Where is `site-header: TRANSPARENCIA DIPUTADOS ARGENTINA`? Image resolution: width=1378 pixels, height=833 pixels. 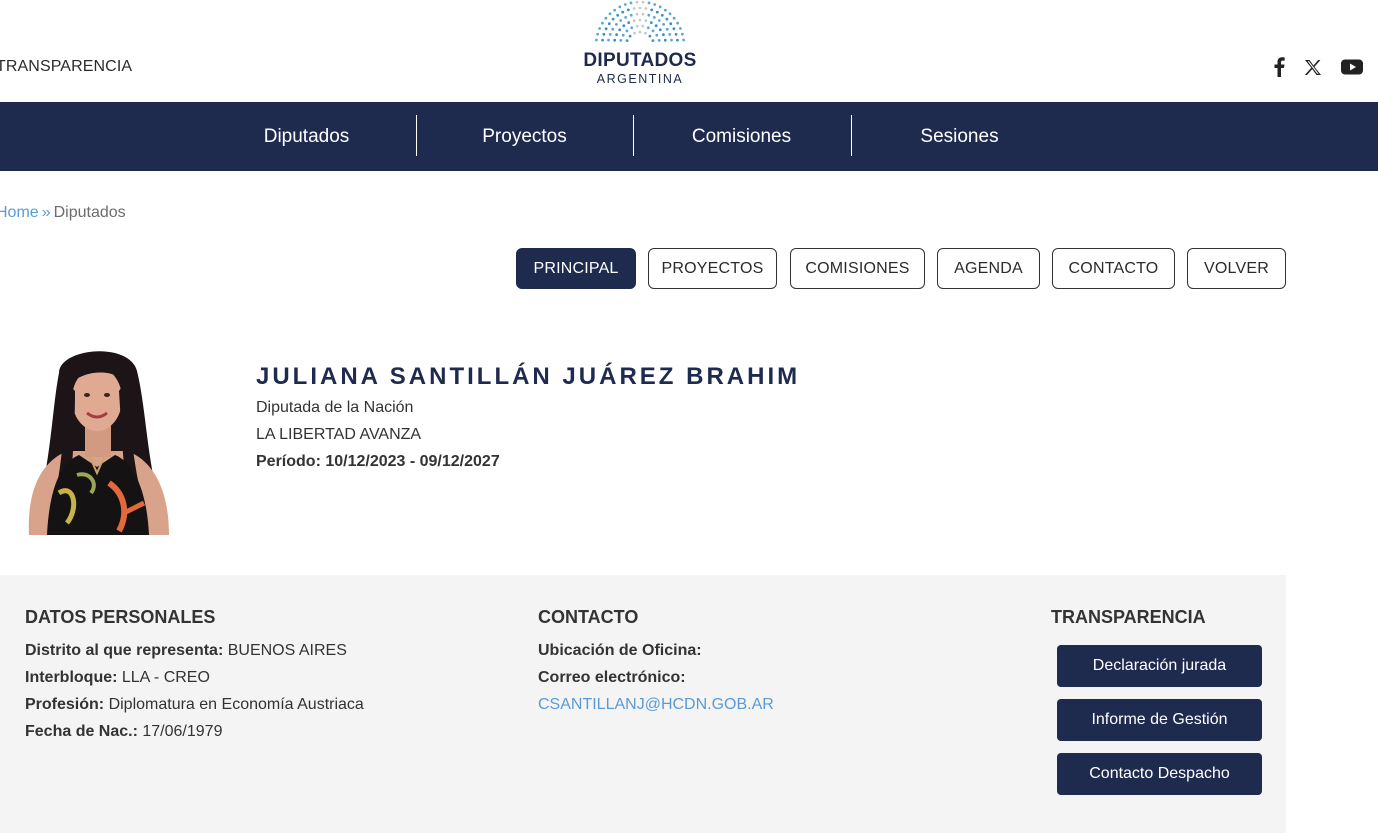
site-header: TRANSPARENCIA DIPUTADOS ARGENTINA is located at coordinates (689, 51).